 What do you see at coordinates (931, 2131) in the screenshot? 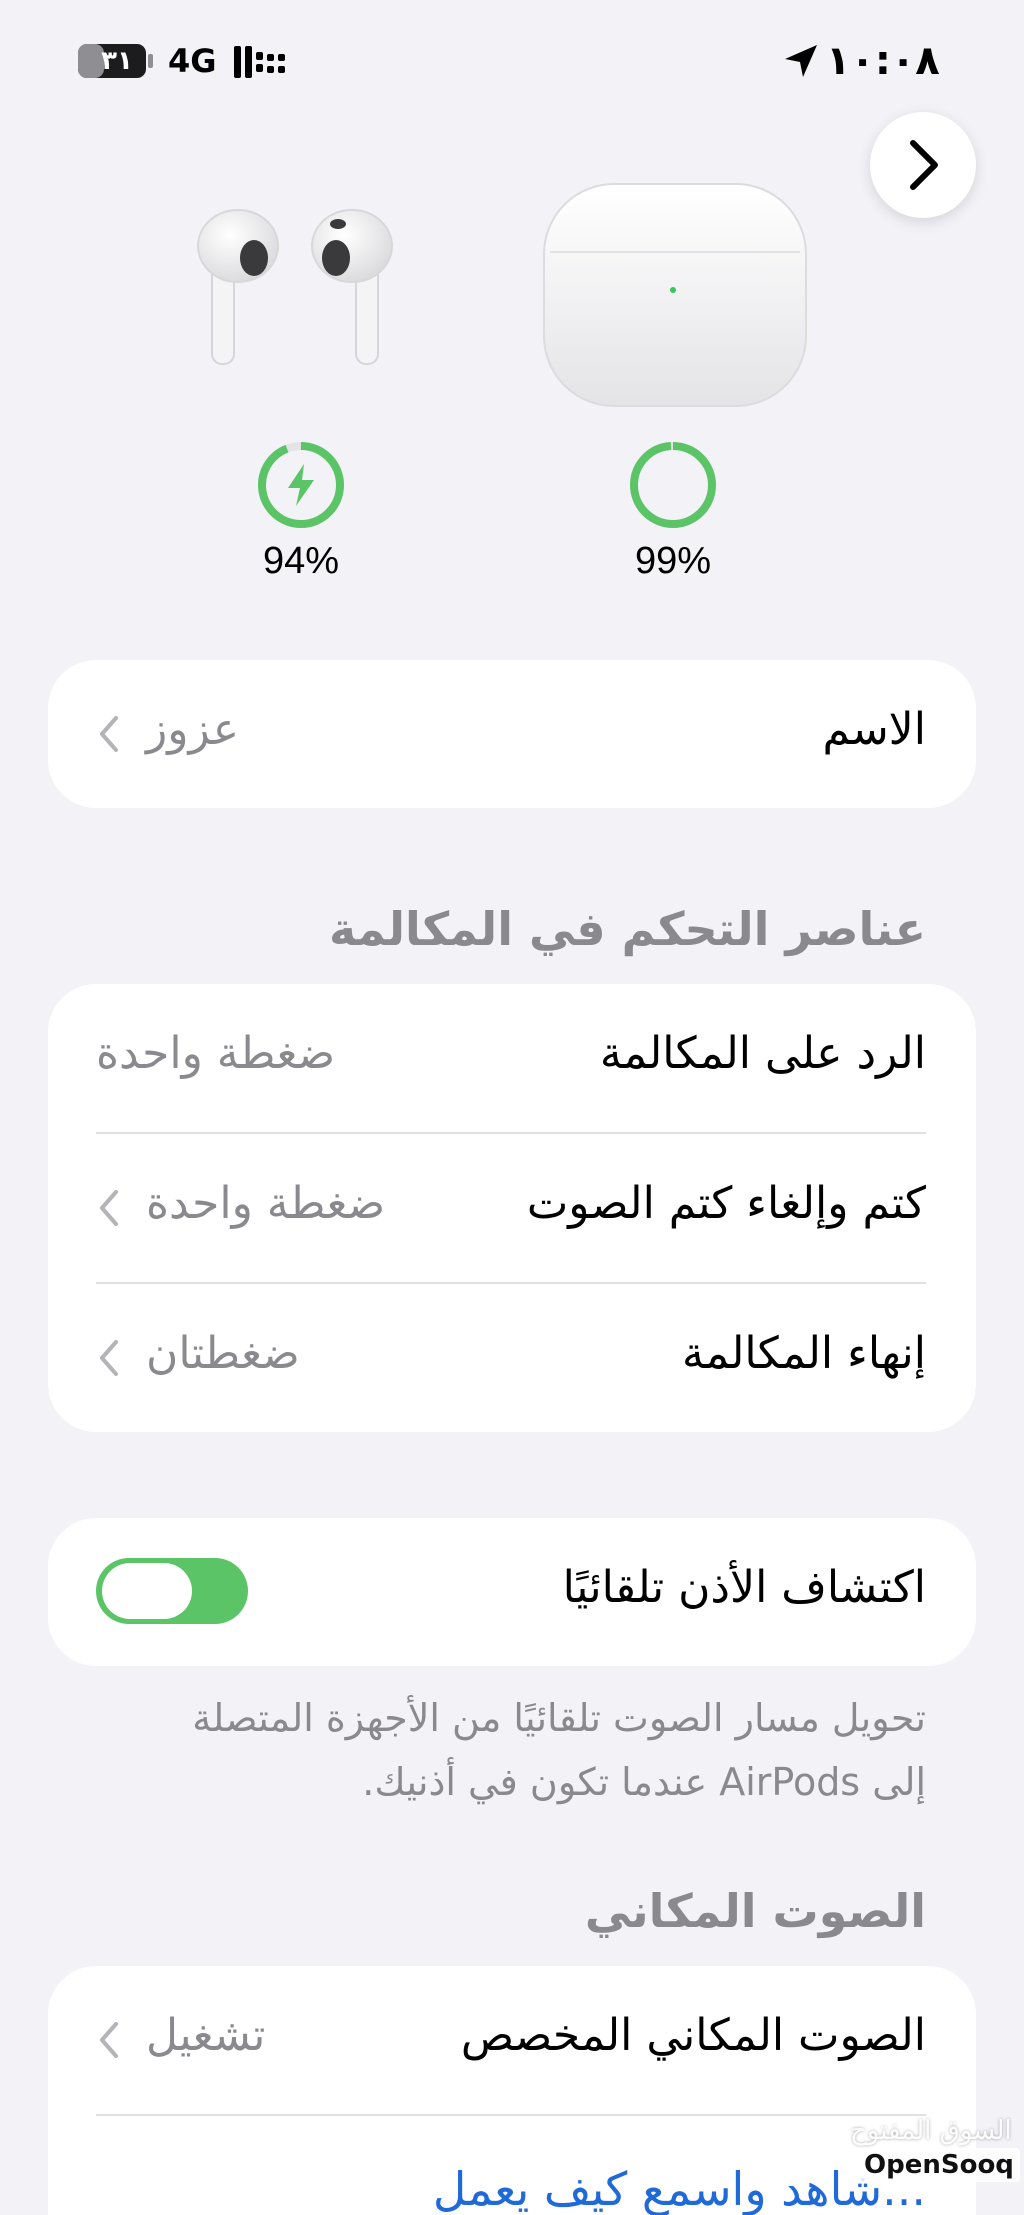
I see `watermark-arabic: السوق المفتوح` at bounding box center [931, 2131].